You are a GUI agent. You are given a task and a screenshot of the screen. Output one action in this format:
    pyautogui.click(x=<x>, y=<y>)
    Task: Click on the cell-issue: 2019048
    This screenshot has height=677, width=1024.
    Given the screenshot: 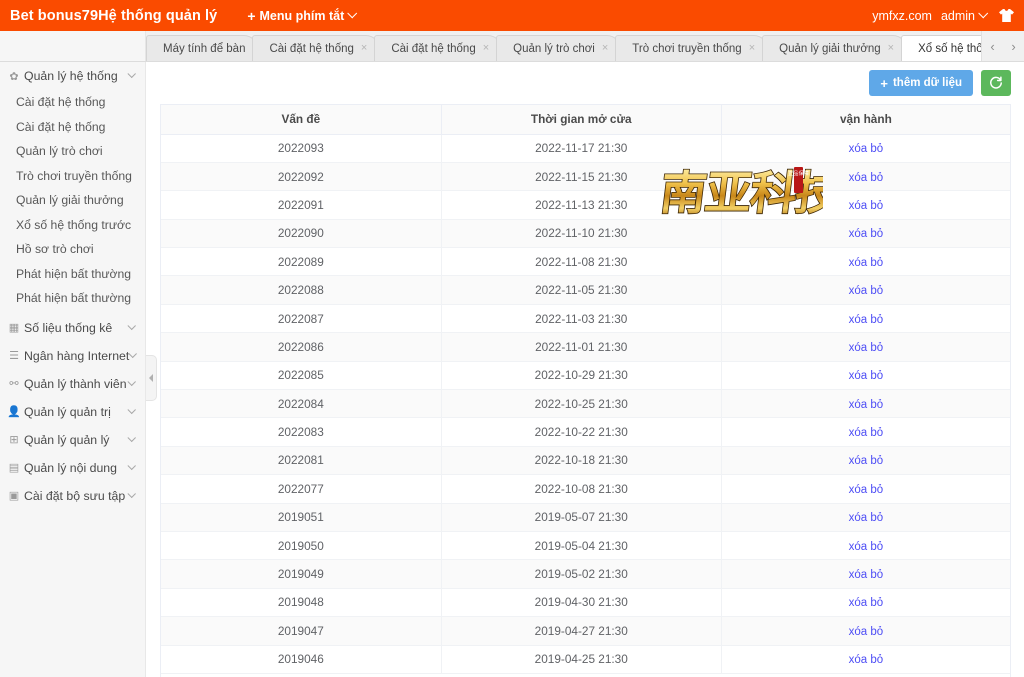 What is the action you would take?
    pyautogui.click(x=301, y=603)
    